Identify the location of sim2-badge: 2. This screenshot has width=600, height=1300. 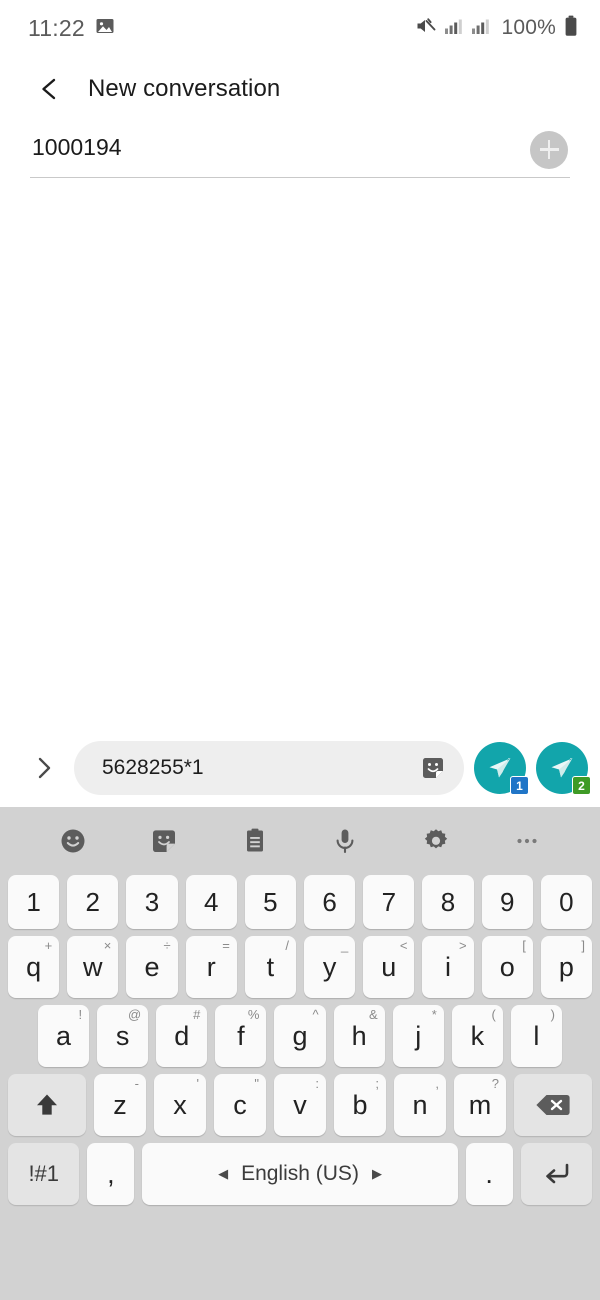
(581, 785).